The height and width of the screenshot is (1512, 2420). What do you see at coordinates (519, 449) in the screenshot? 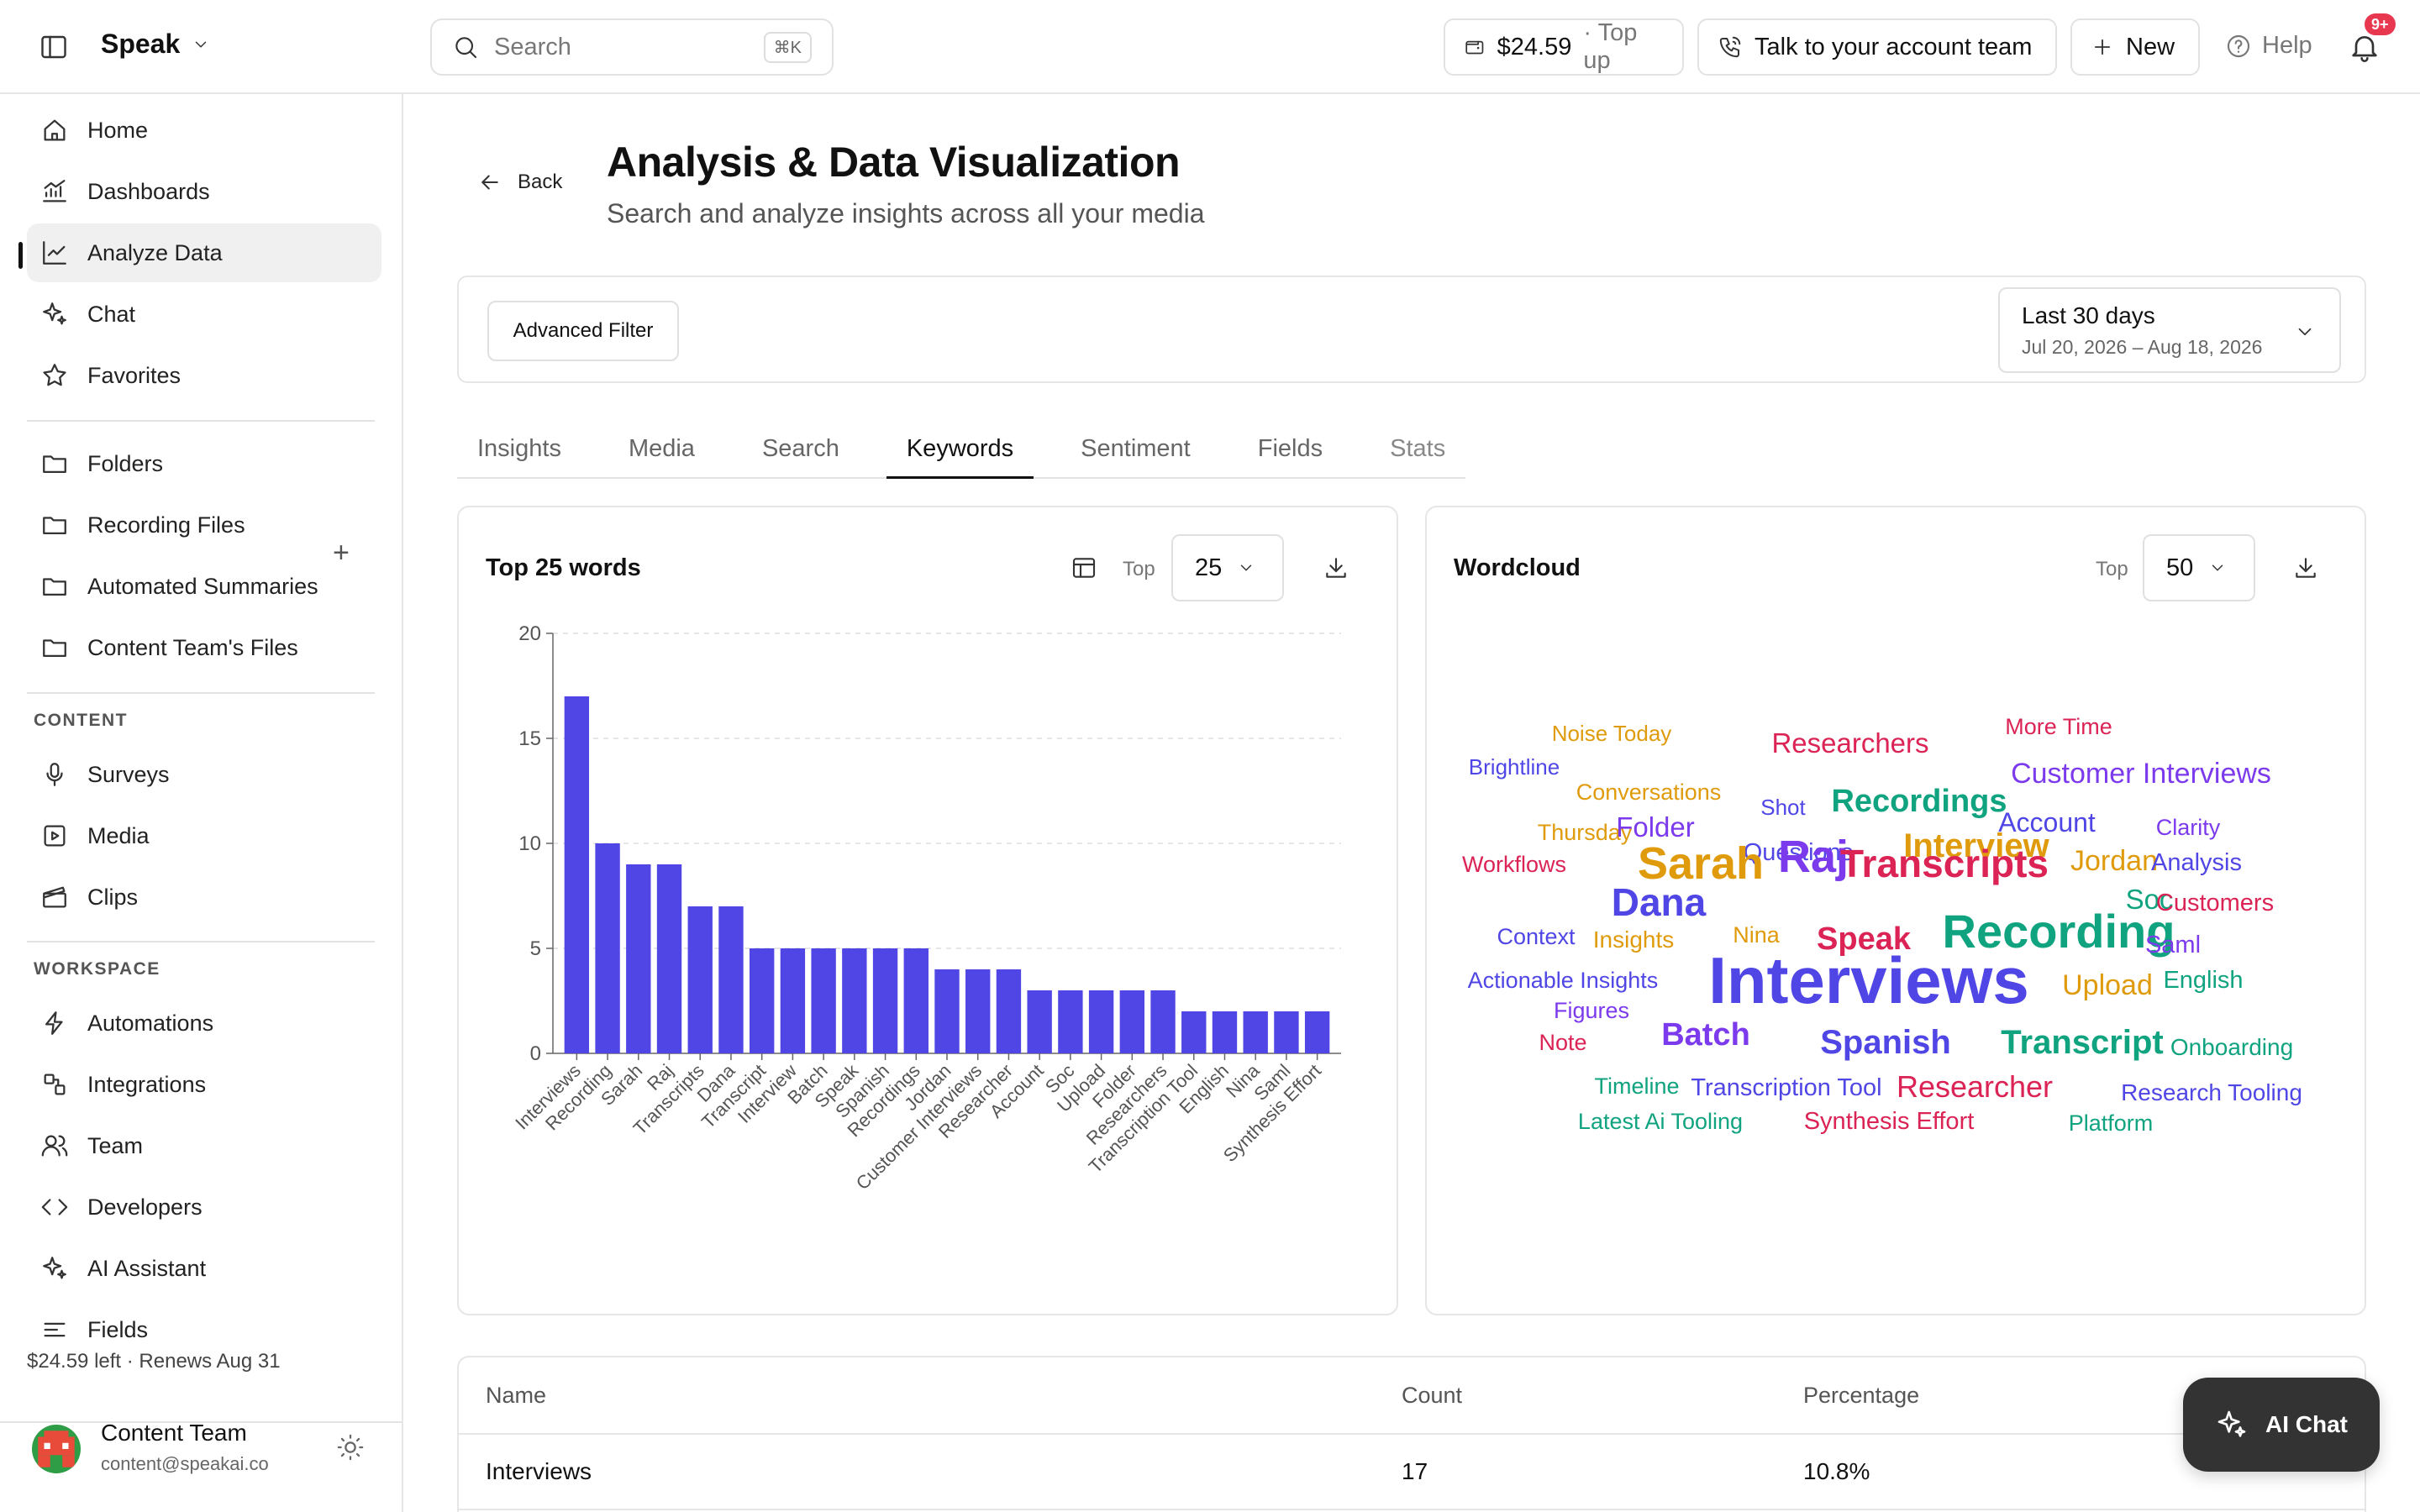
I see `tab-insights: Insights` at bounding box center [519, 449].